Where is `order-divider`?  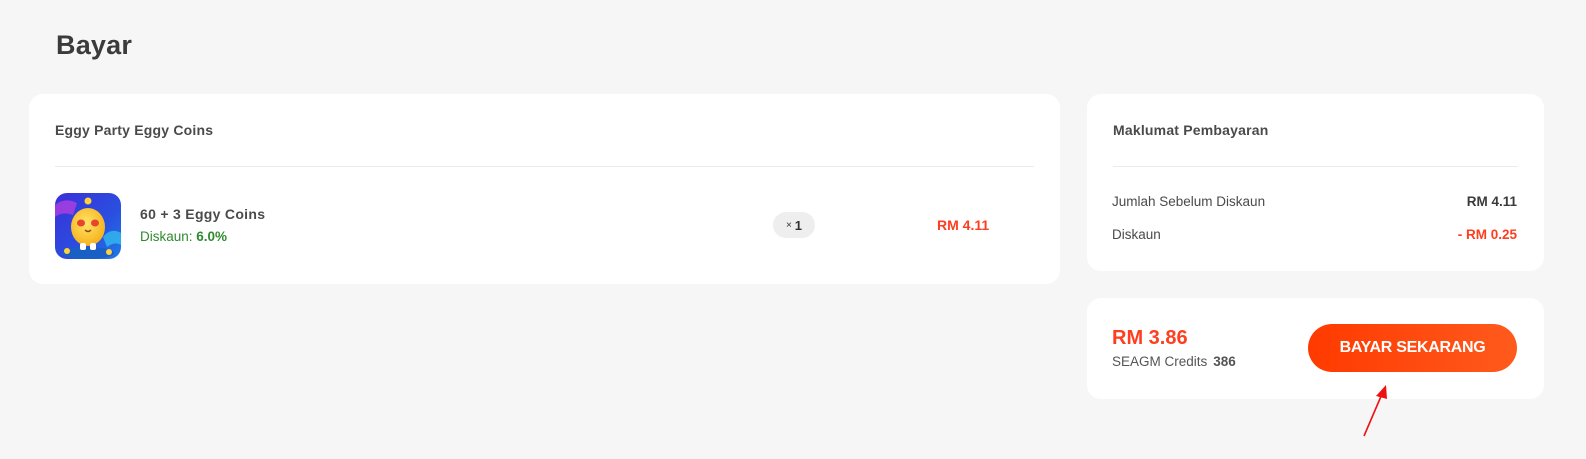 order-divider is located at coordinates (544, 166).